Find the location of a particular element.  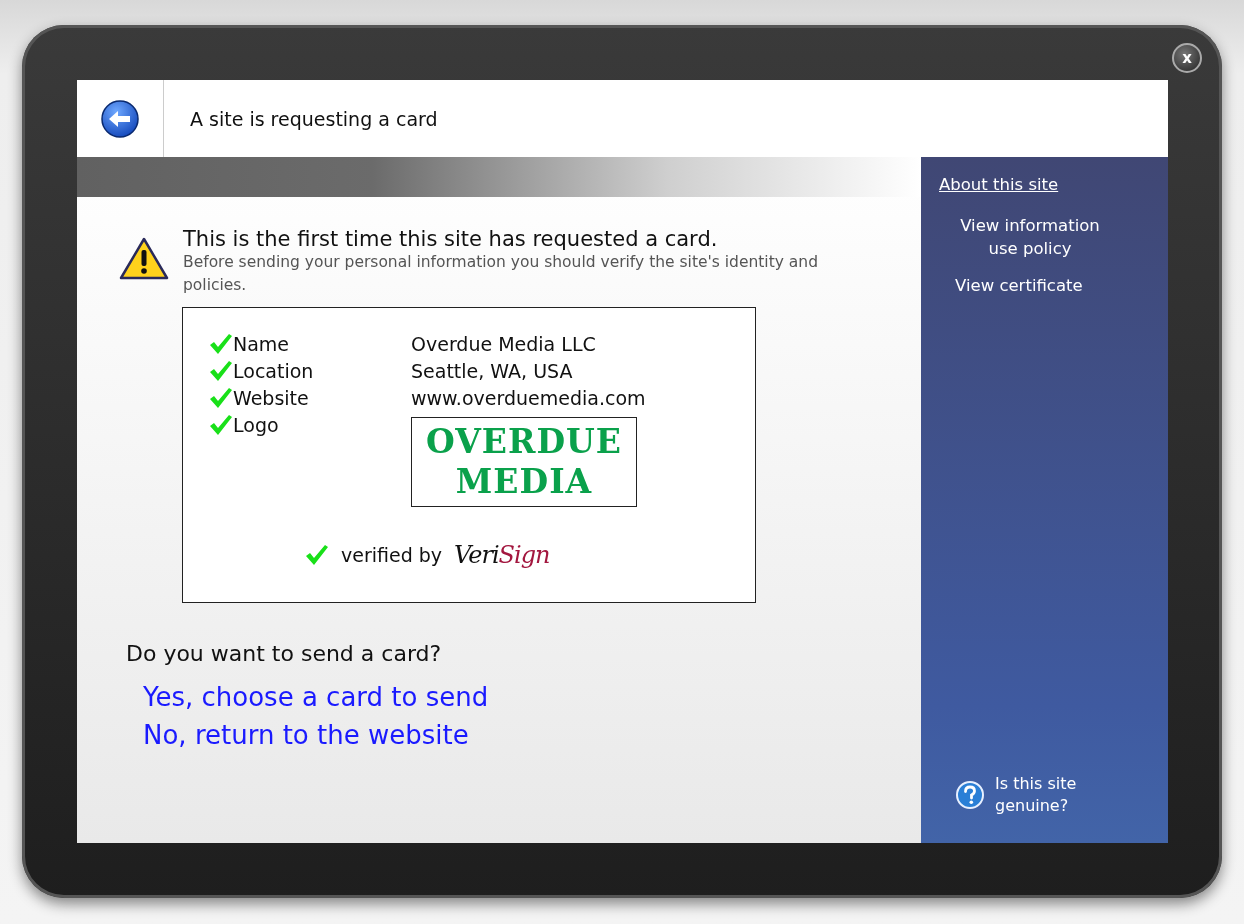

help-link: Is this site genuine? is located at coordinates (1040, 795).